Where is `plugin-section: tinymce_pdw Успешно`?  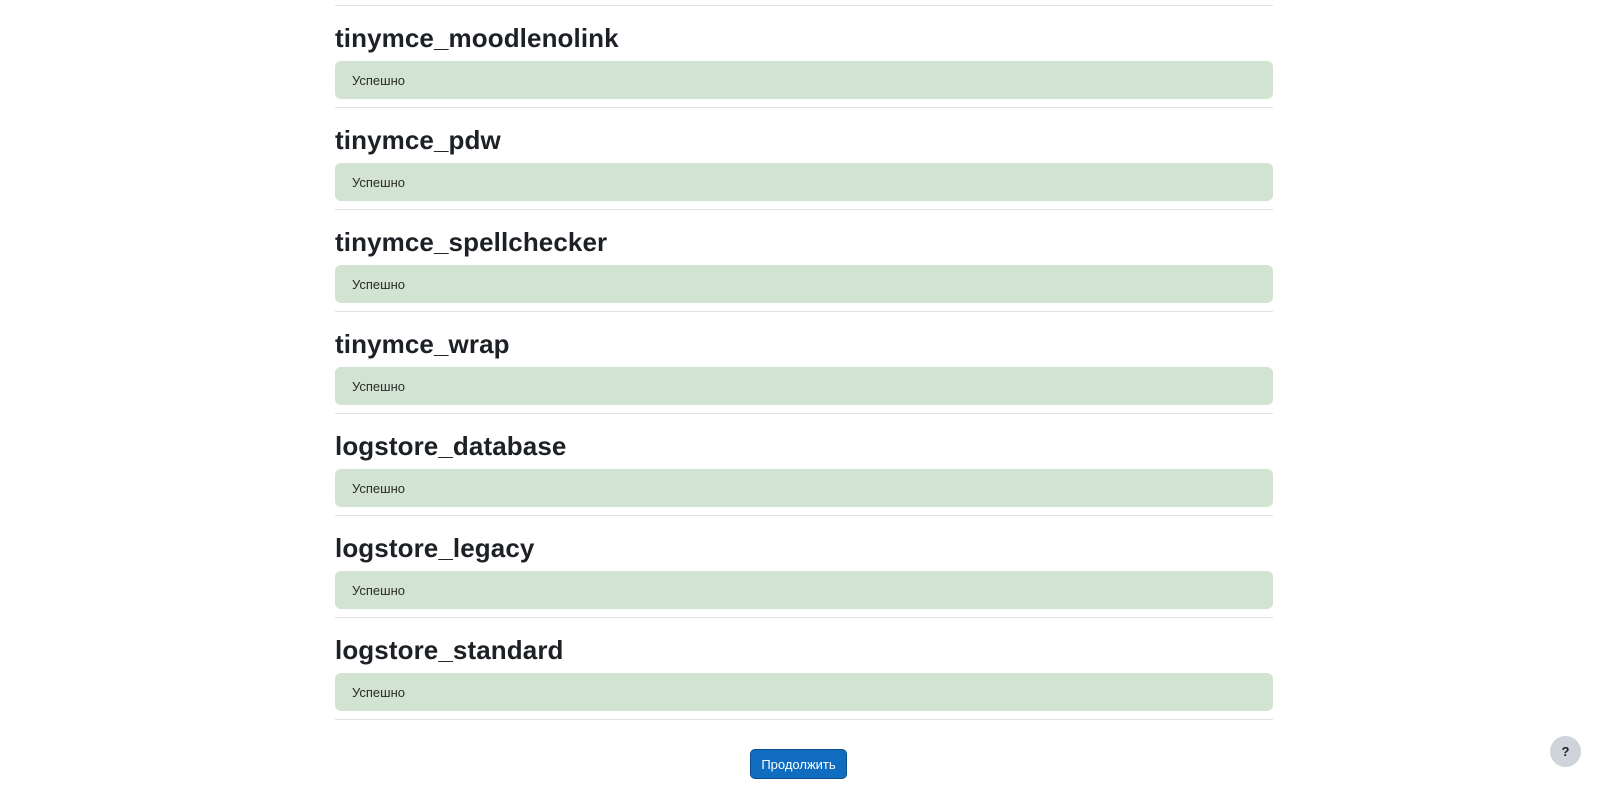
plugin-section: tinymce_pdw Успешно is located at coordinates (804, 158).